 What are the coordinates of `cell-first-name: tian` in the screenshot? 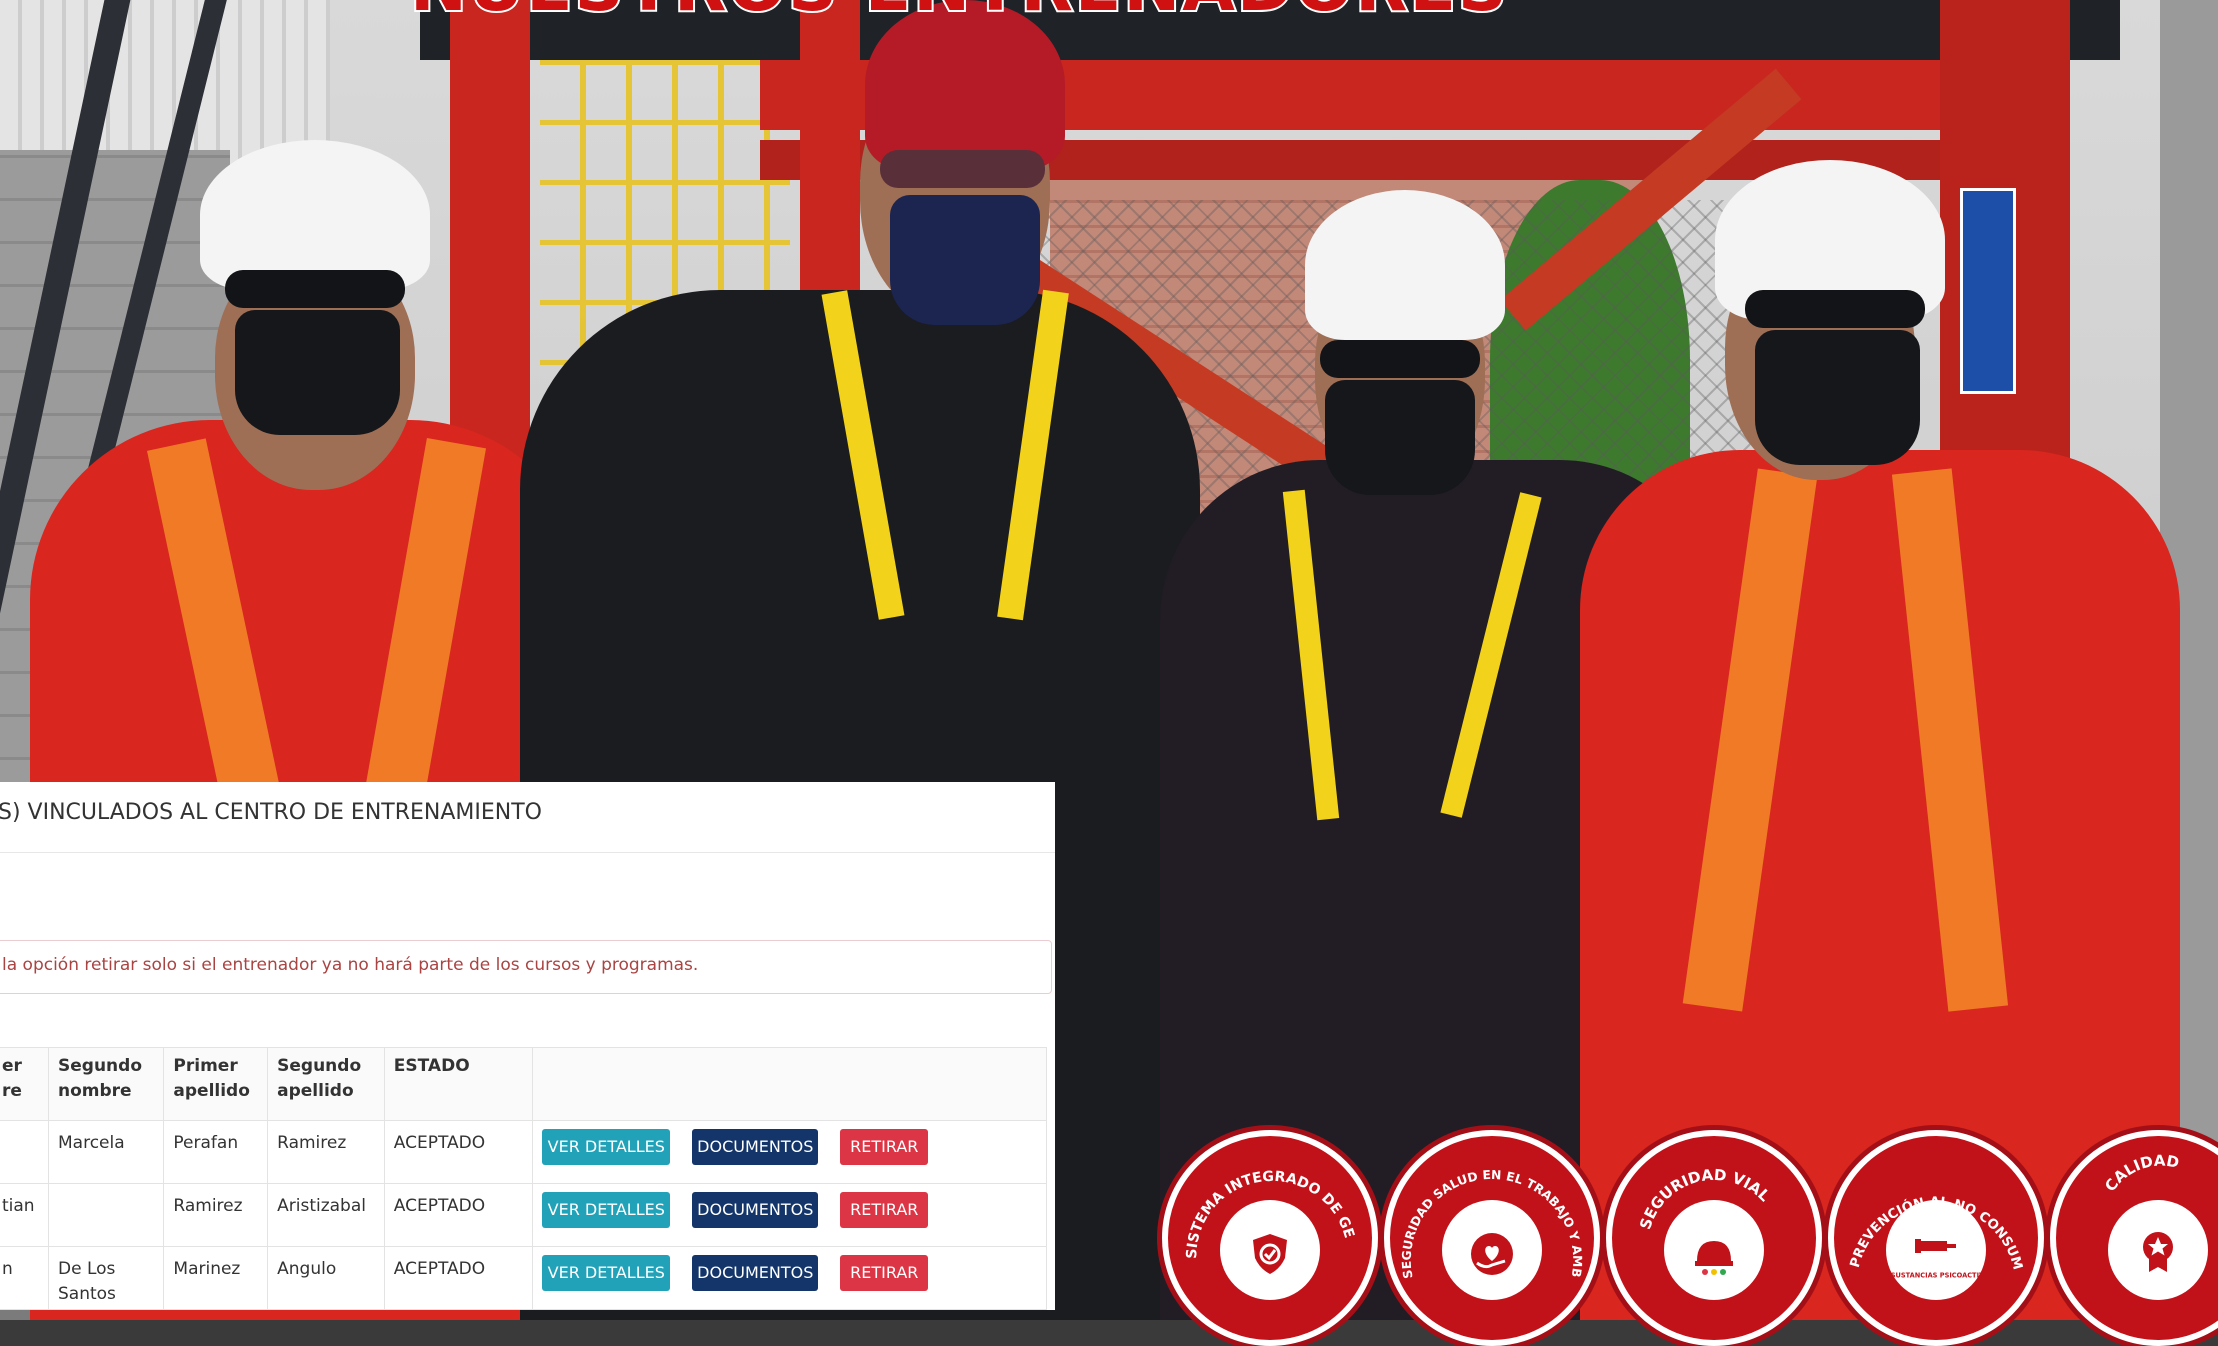 It's located at (24, 1215).